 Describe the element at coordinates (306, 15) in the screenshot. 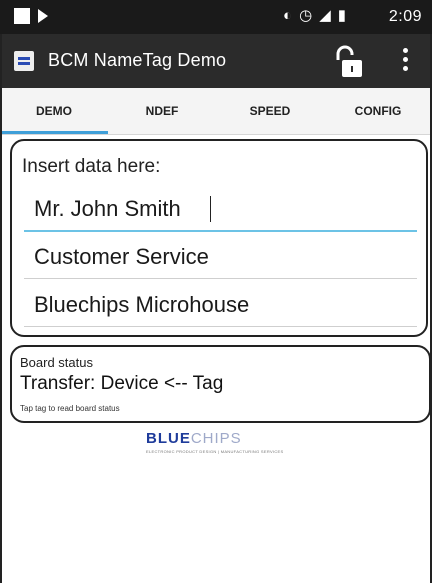

I see `alarm-icon: ◷` at that location.